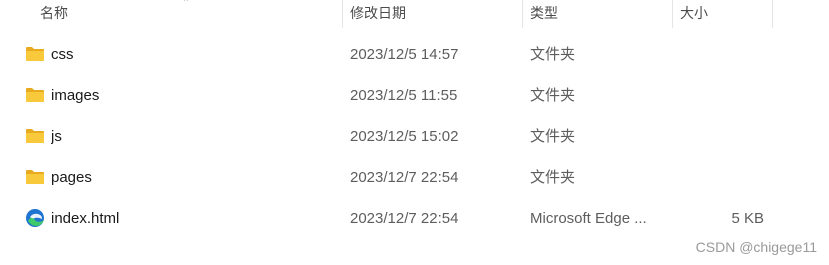 The width and height of the screenshot is (829, 265). I want to click on column-header-size: 大小, so click(723, 14).